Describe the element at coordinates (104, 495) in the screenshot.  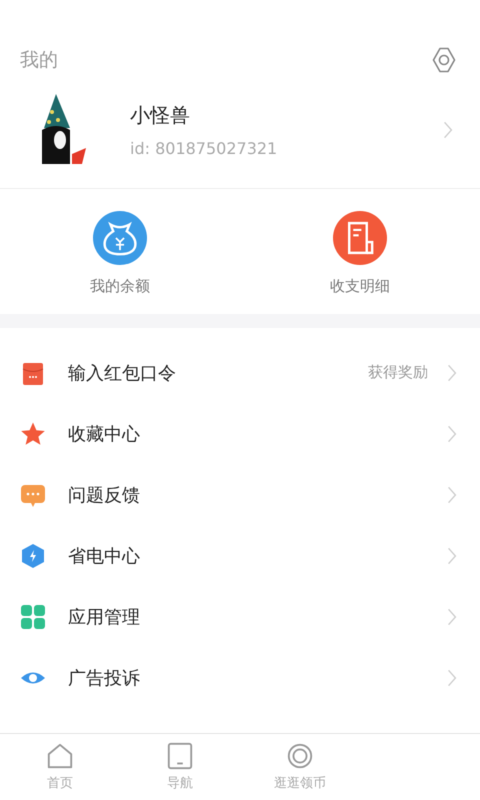
I see `menu-label: 问题反馈` at that location.